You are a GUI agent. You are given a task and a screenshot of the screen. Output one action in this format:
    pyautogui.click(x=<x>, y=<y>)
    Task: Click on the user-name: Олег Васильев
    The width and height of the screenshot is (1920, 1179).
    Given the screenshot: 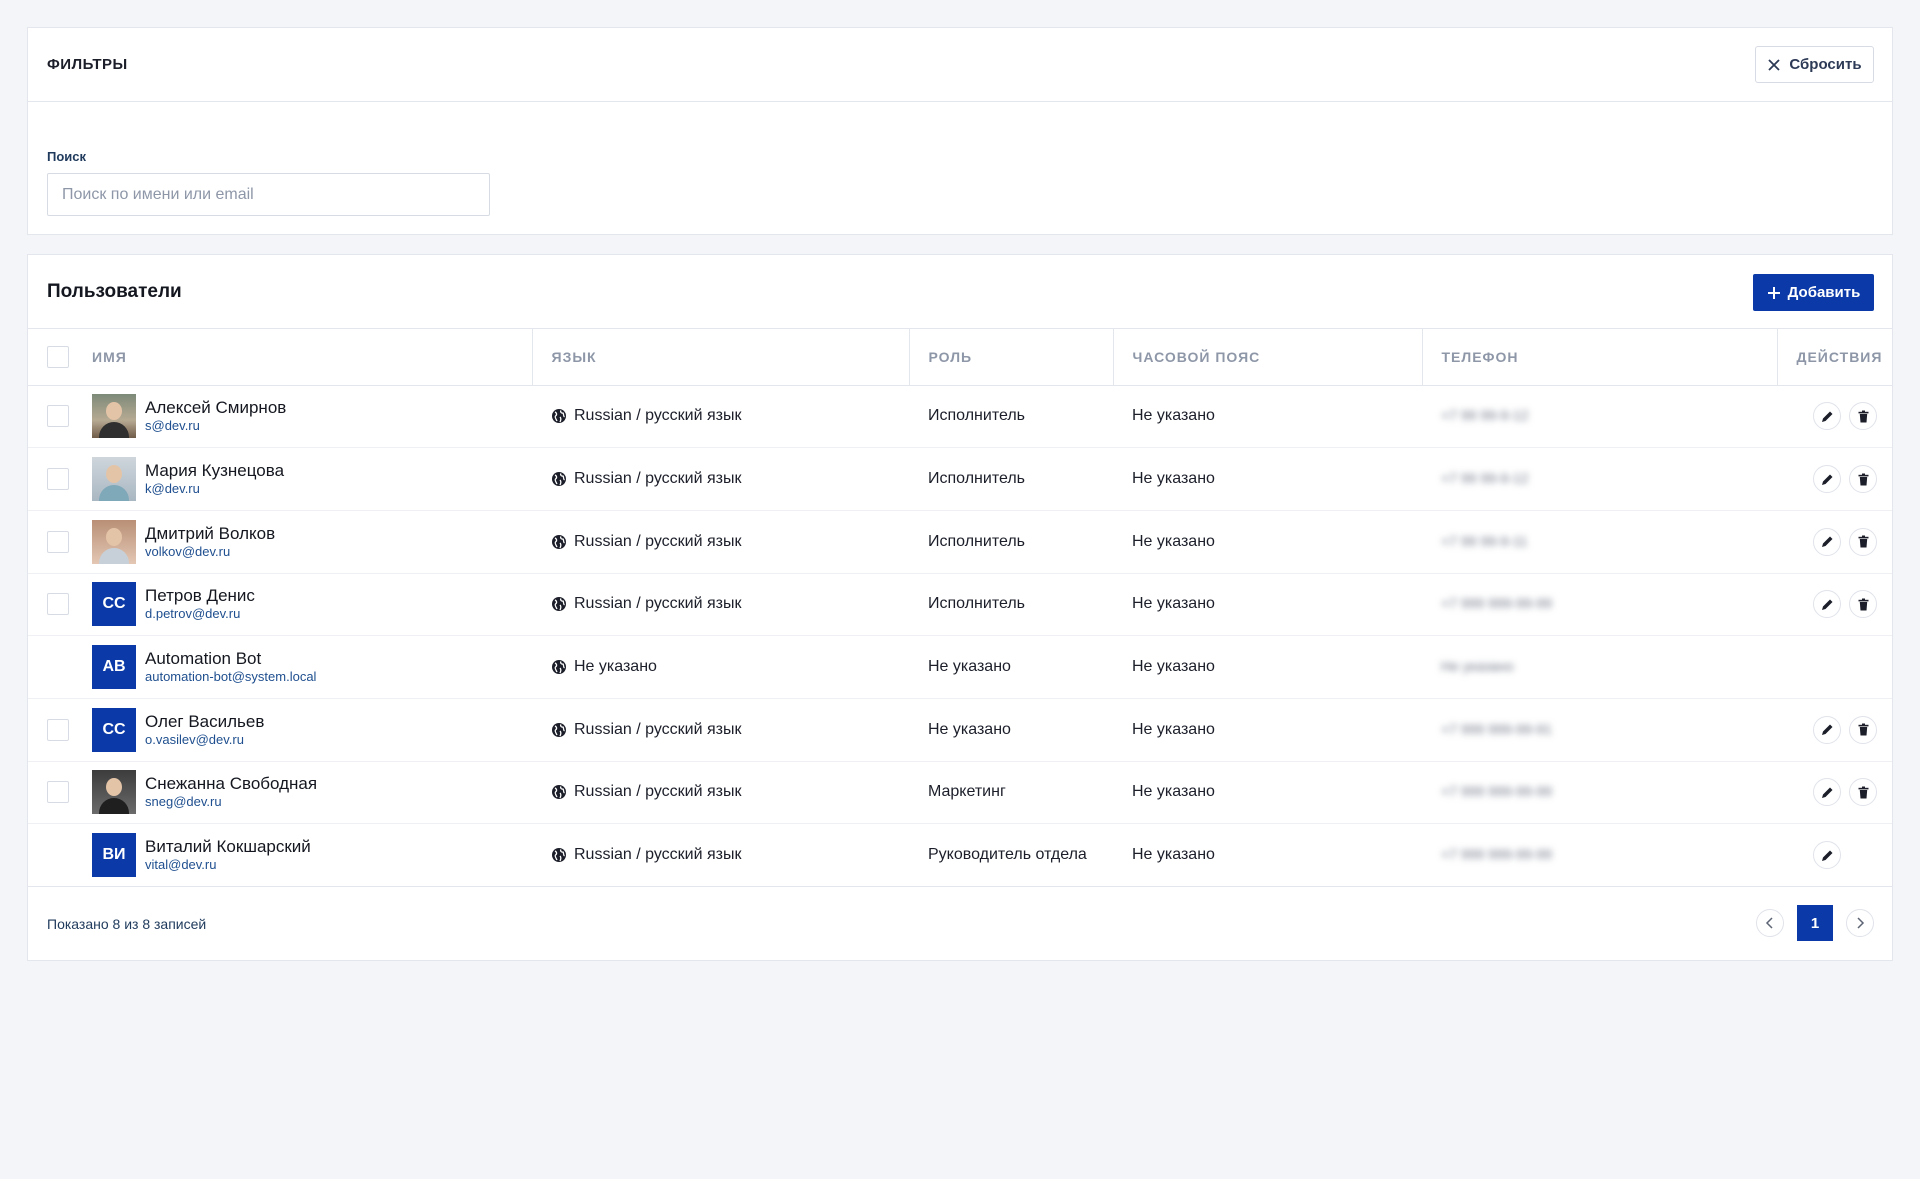 What is the action you would take?
    pyautogui.click(x=205, y=721)
    